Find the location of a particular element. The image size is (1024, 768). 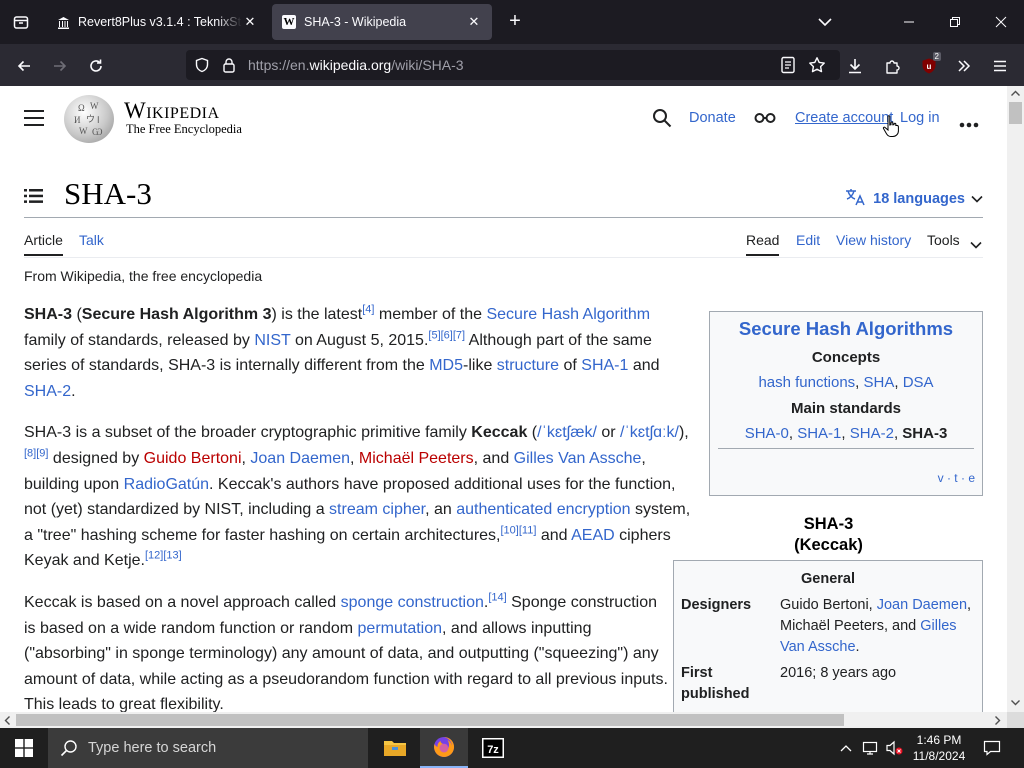

downloads-icon is located at coordinates (855, 66).